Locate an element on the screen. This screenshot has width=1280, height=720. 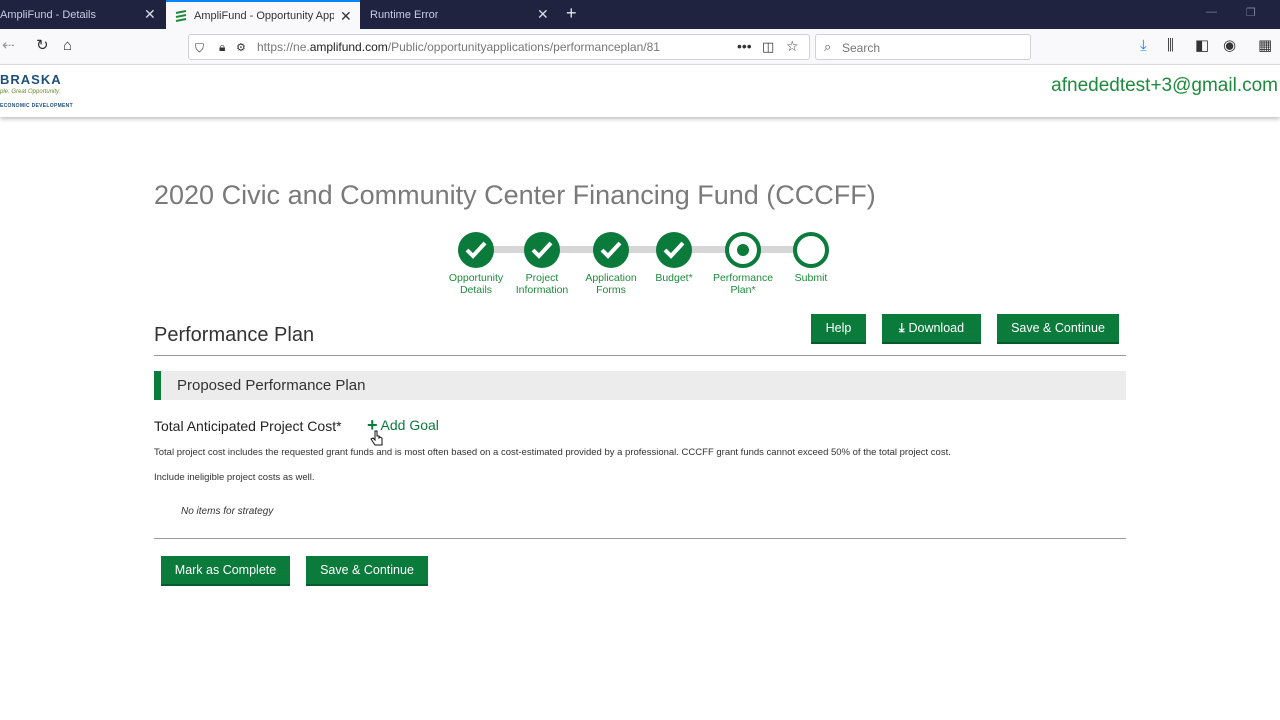
add-goal-label: Add Goal is located at coordinates (409, 425).